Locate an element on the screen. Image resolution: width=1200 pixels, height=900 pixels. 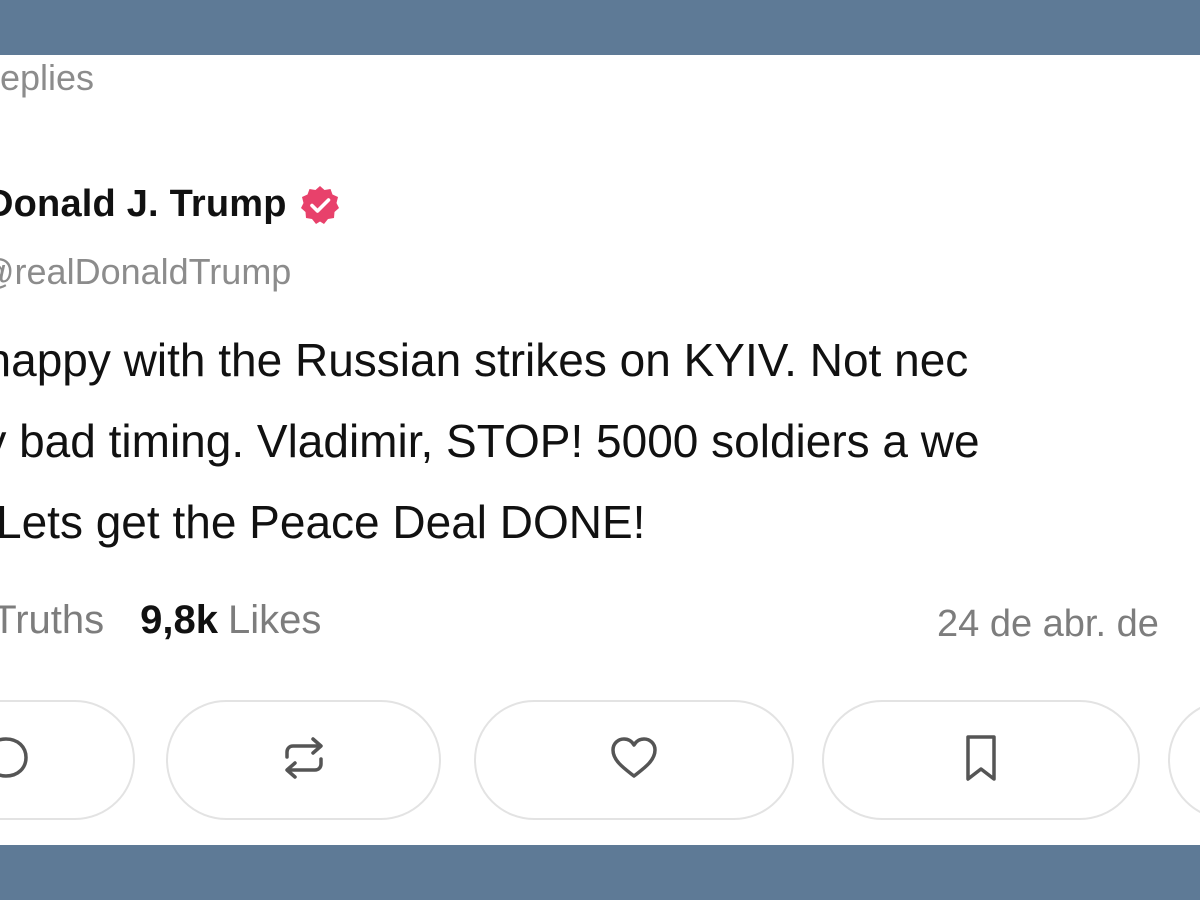
like-button is located at coordinates (634, 760).